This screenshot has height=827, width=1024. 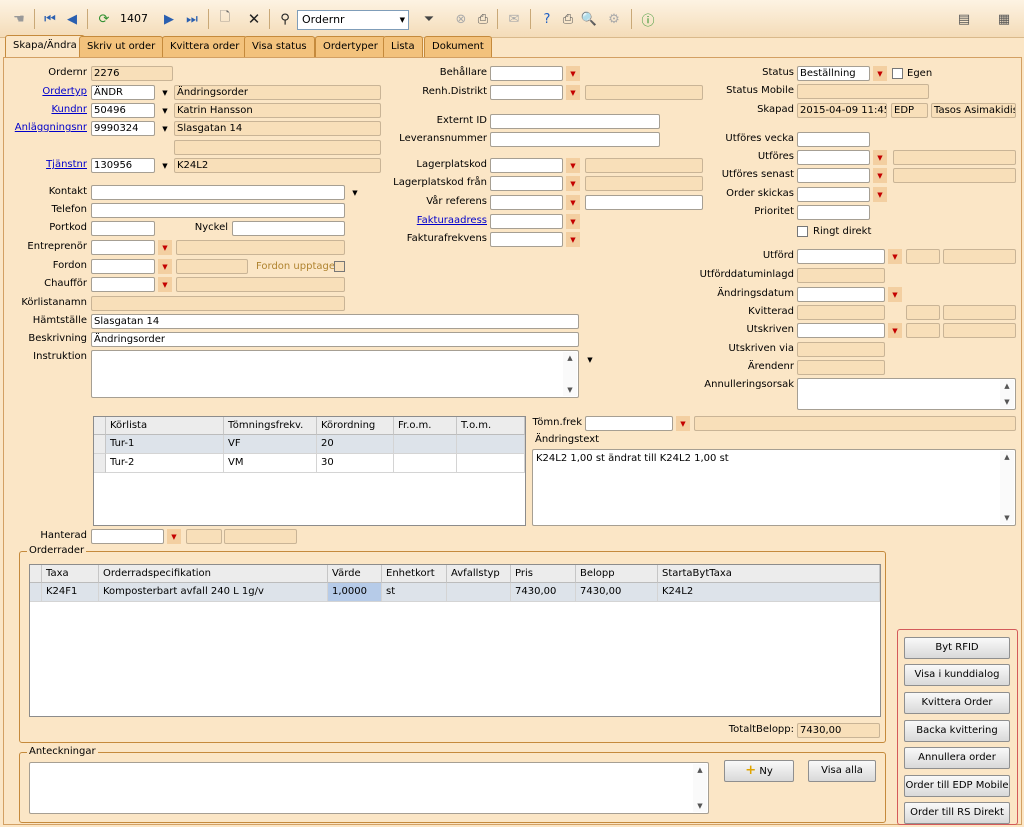 What do you see at coordinates (833, 212) in the screenshot?
I see `prioritet-field` at bounding box center [833, 212].